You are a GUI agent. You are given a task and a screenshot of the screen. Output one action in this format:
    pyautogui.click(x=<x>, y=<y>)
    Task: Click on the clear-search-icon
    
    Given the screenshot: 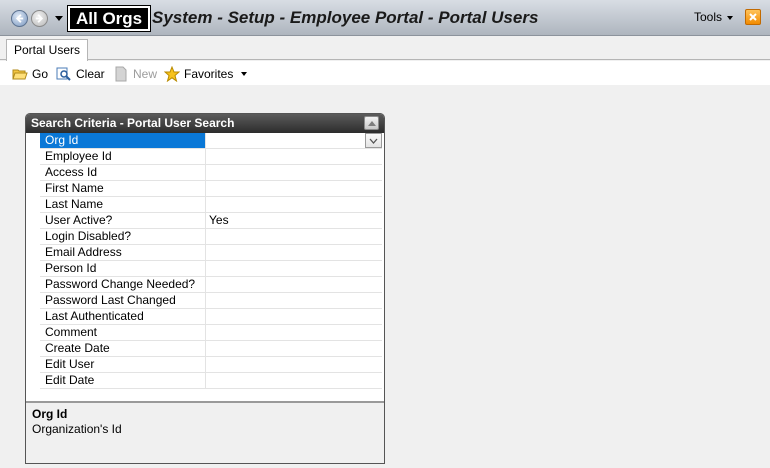 What is the action you would take?
    pyautogui.click(x=63, y=74)
    